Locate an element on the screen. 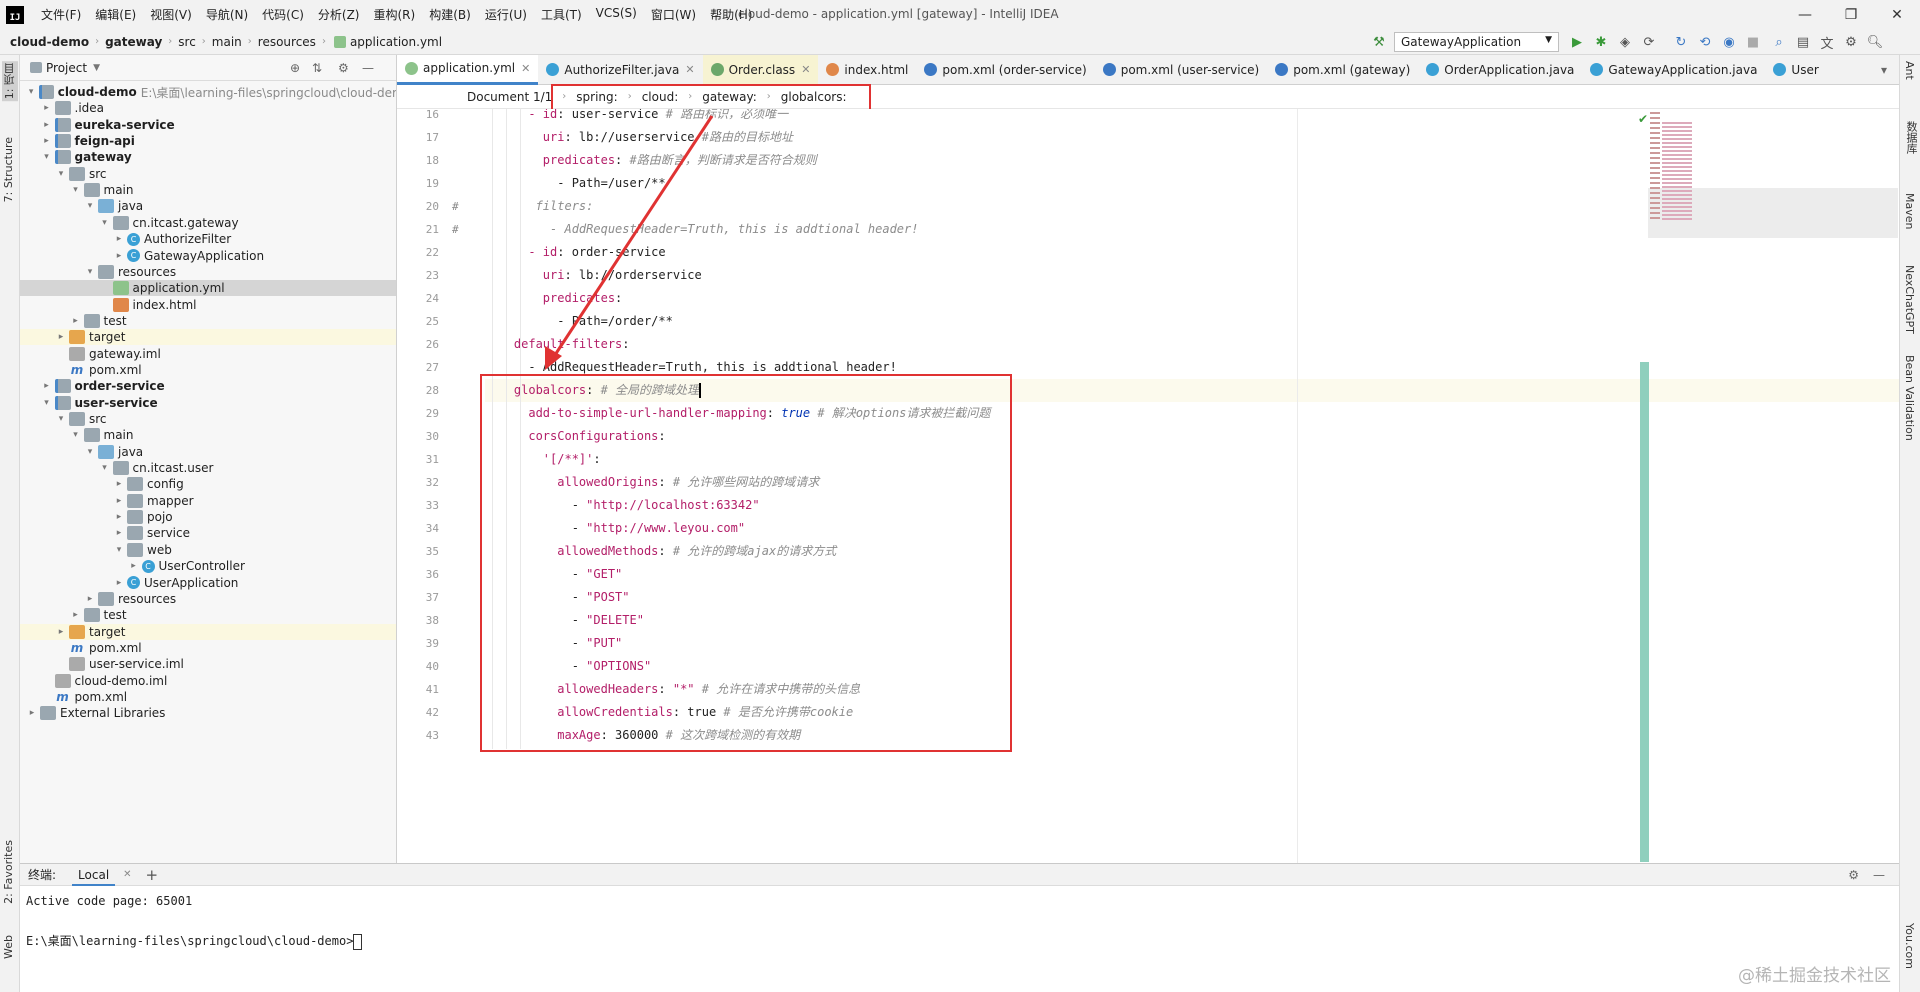  terminal-tab-local: Local is located at coordinates (94, 875).